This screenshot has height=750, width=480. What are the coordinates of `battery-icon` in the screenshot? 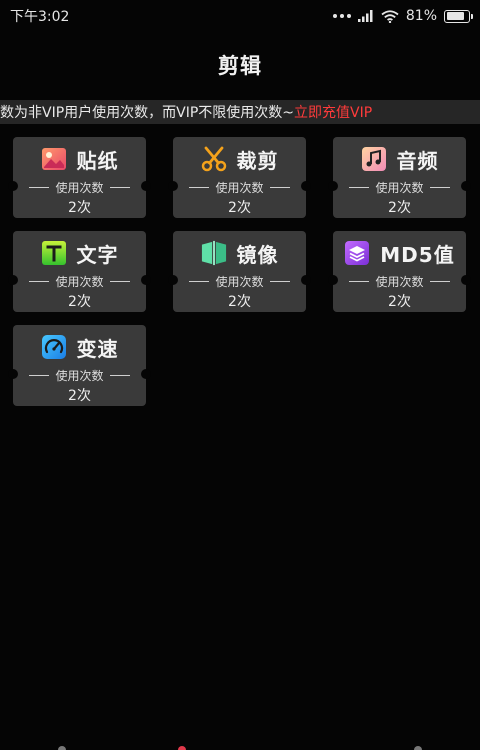 It's located at (458, 16).